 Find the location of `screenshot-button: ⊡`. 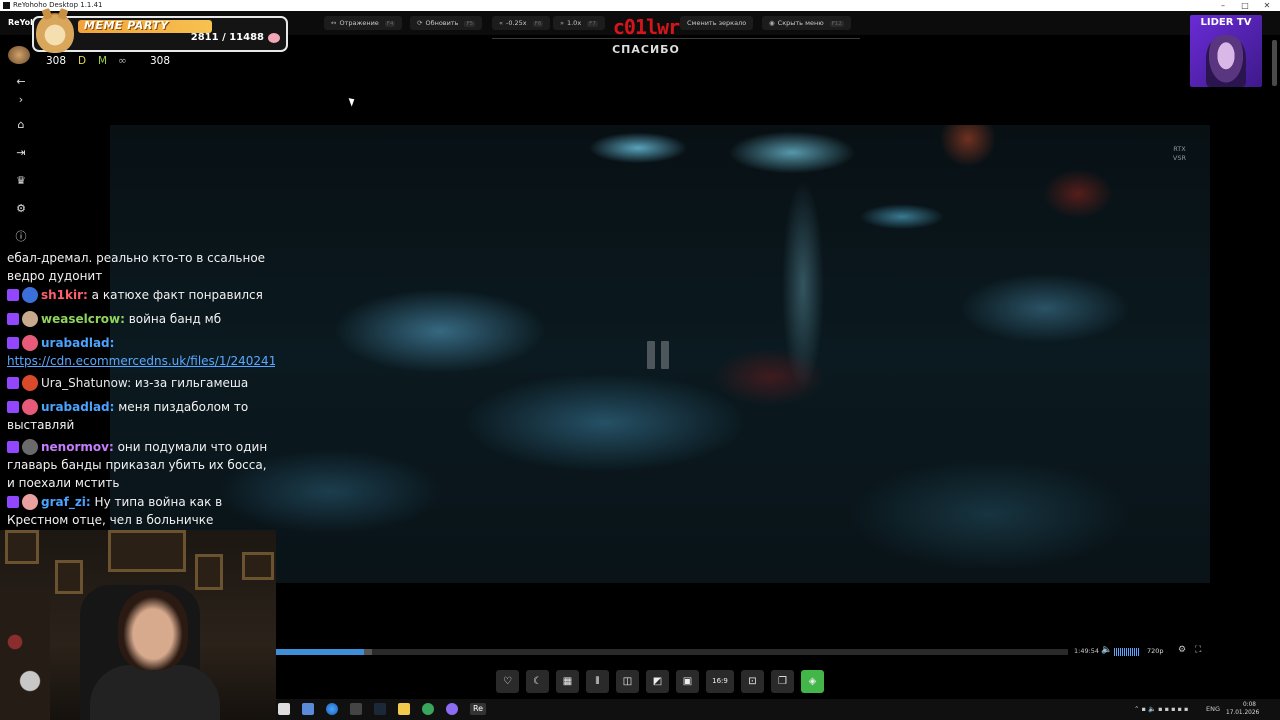

screenshot-button: ⊡ is located at coordinates (752, 681).